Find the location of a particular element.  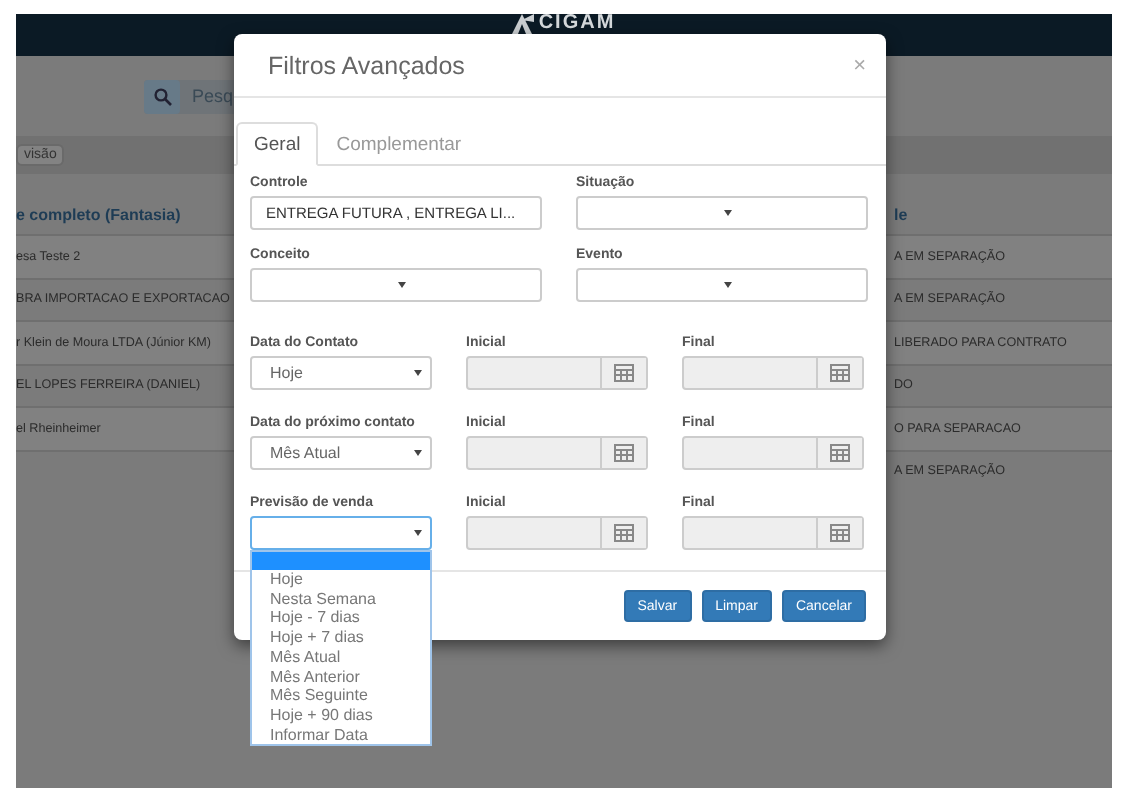

column-header: e completo (Fantasia) is located at coordinates (98, 214).